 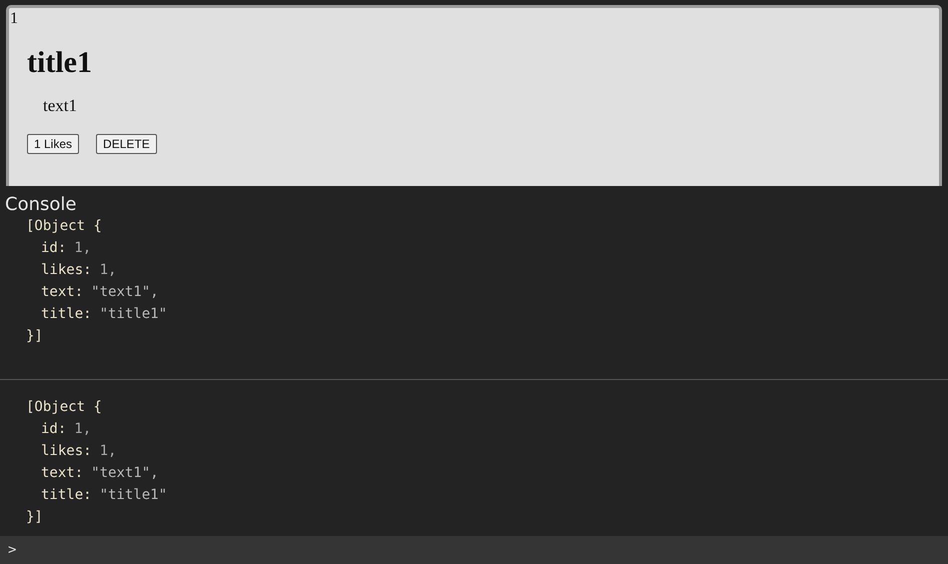 What do you see at coordinates (53, 144) in the screenshot?
I see `like-button: 1 Likes` at bounding box center [53, 144].